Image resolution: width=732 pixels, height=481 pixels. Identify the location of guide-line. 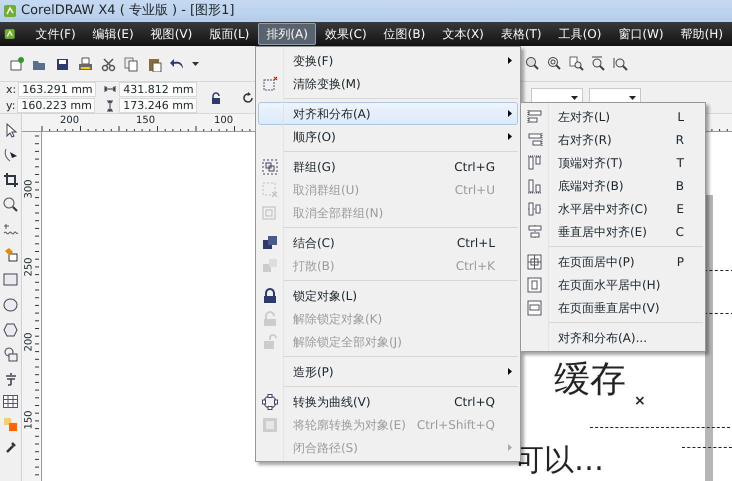
(707, 447).